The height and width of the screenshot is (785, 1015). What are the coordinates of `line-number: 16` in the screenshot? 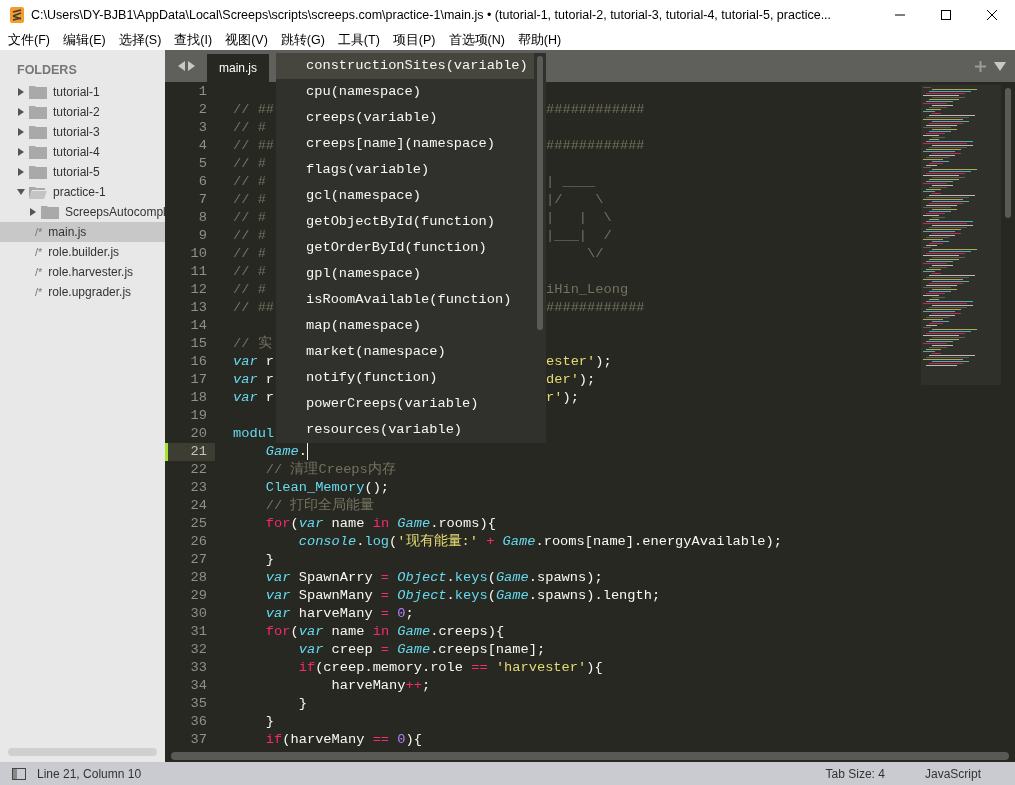 It's located at (198, 362).